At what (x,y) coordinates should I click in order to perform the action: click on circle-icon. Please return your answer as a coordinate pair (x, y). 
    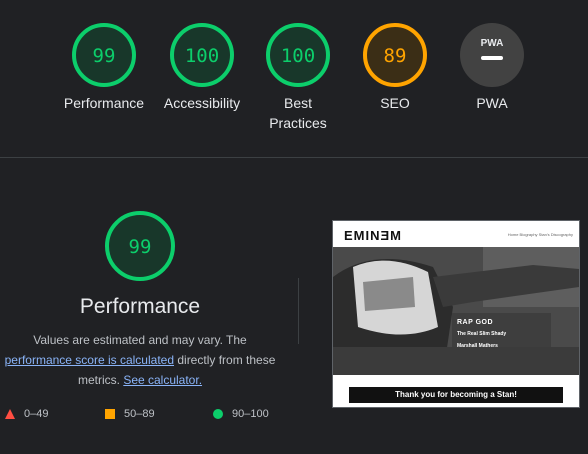
    Looking at the image, I should click on (218, 414).